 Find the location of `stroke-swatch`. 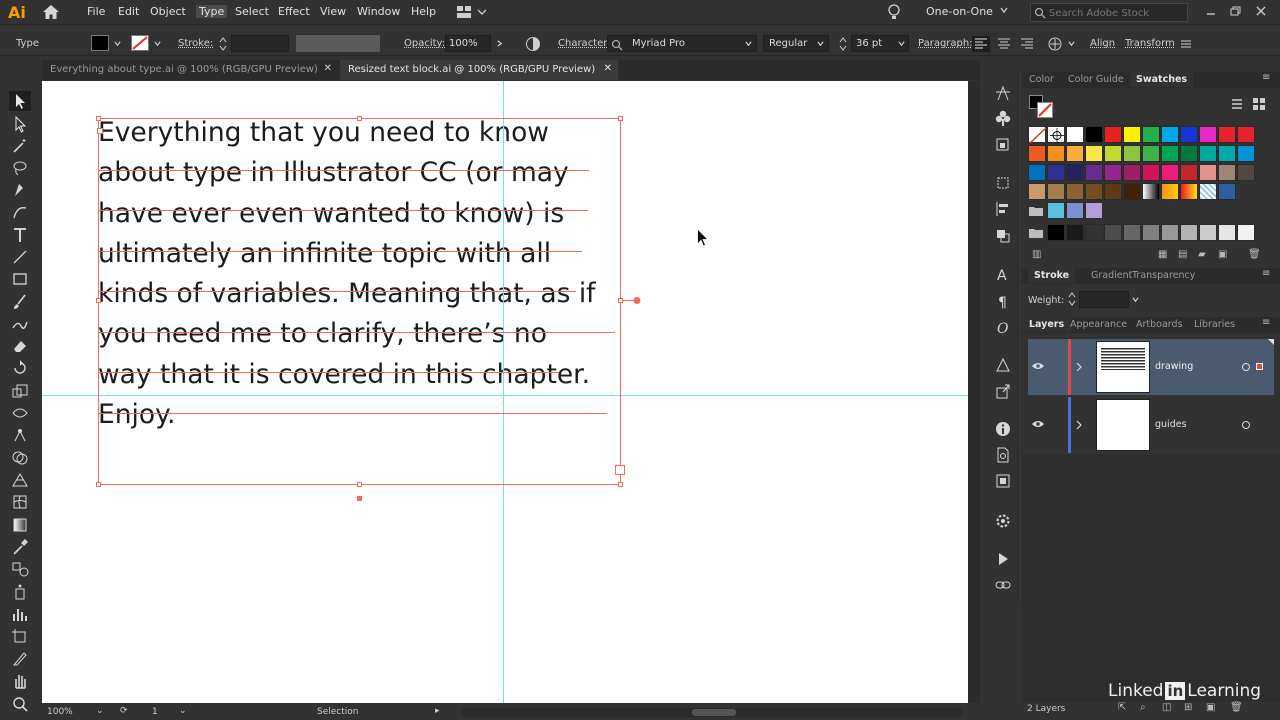

stroke-swatch is located at coordinates (1045, 110).